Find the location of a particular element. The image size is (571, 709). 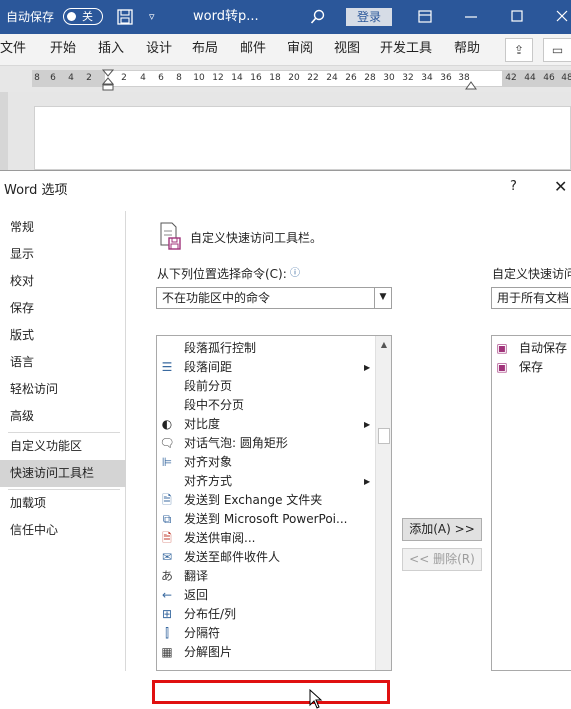

ruler-tick: 24 is located at coordinates (332, 78).